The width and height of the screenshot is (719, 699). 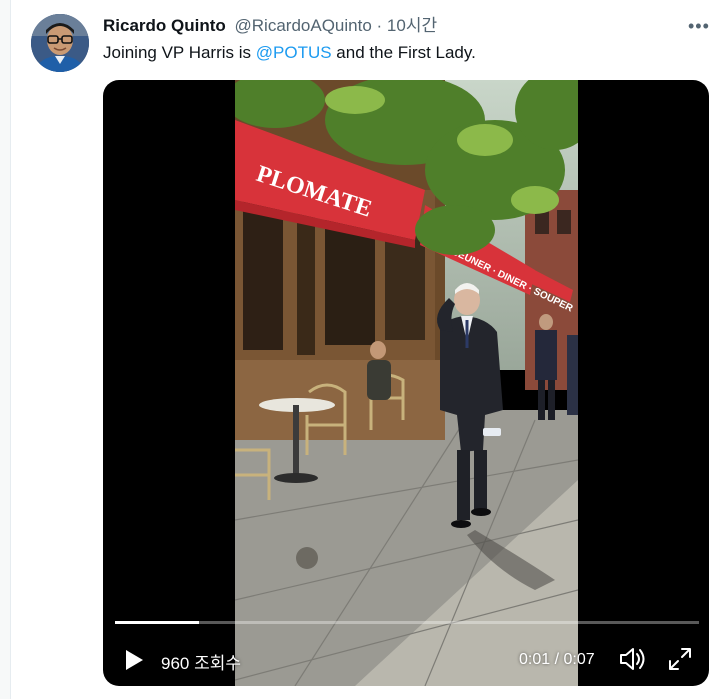 I want to click on play-icon, so click(x=134, y=660).